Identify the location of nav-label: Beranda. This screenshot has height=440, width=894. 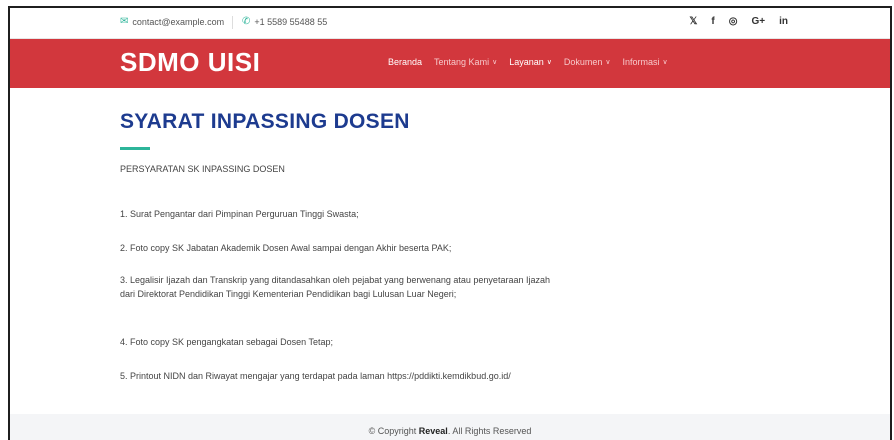
(405, 62).